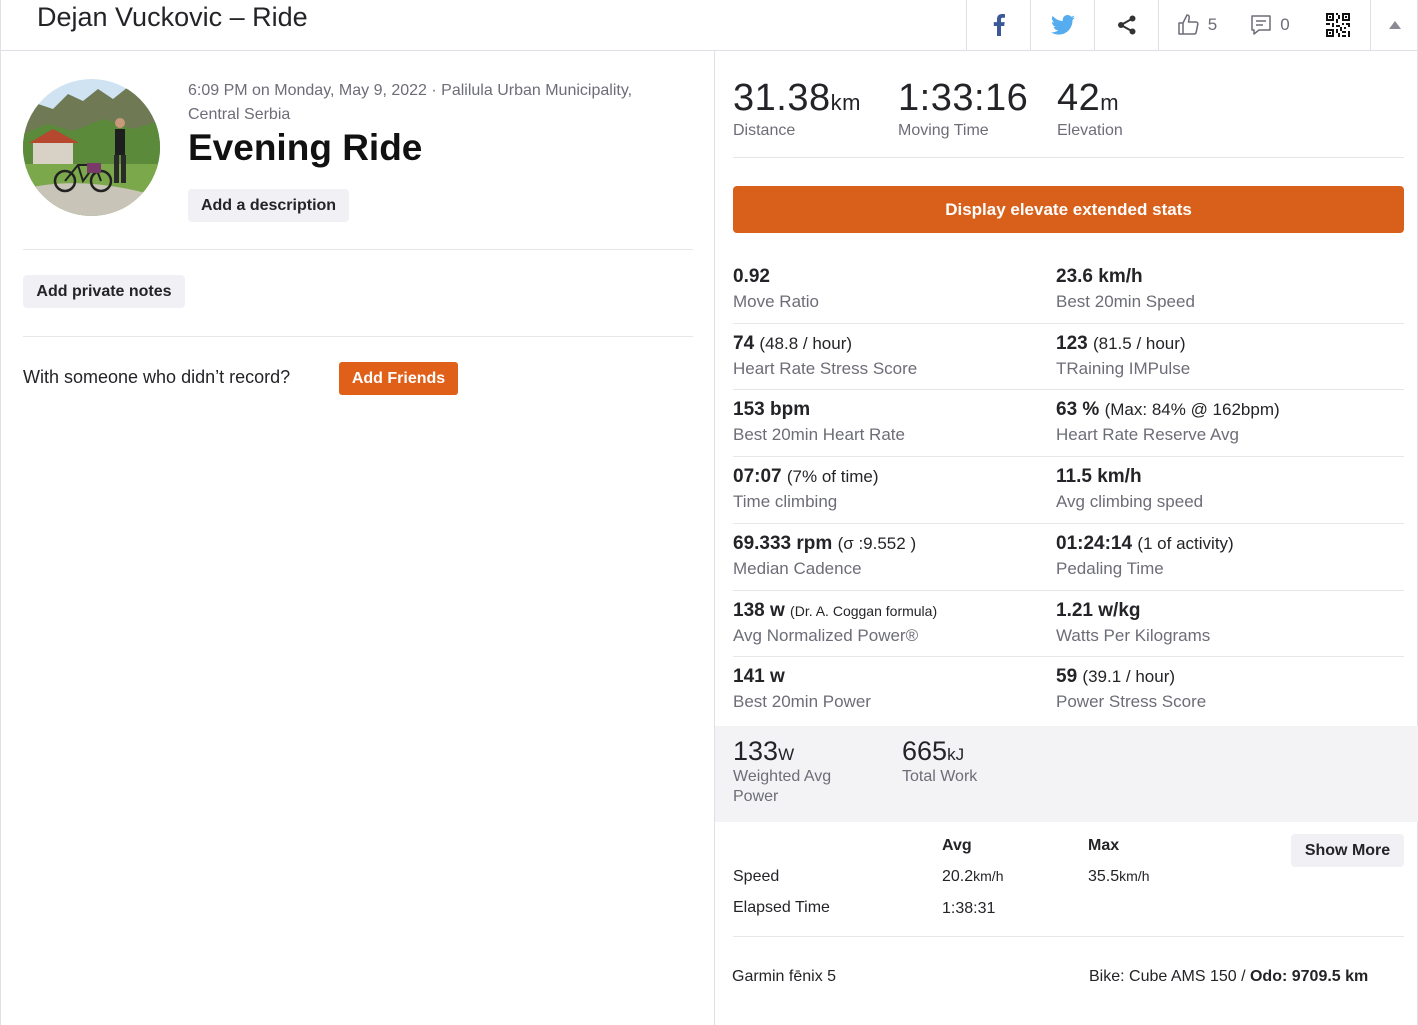  I want to click on stat-label: Time climbing, so click(785, 502).